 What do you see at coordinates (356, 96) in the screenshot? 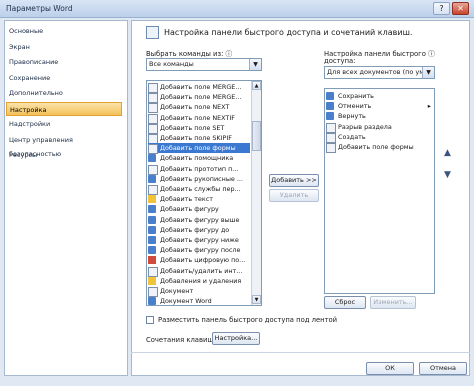
I see `quick-access-label: Сохранить` at bounding box center [356, 96].